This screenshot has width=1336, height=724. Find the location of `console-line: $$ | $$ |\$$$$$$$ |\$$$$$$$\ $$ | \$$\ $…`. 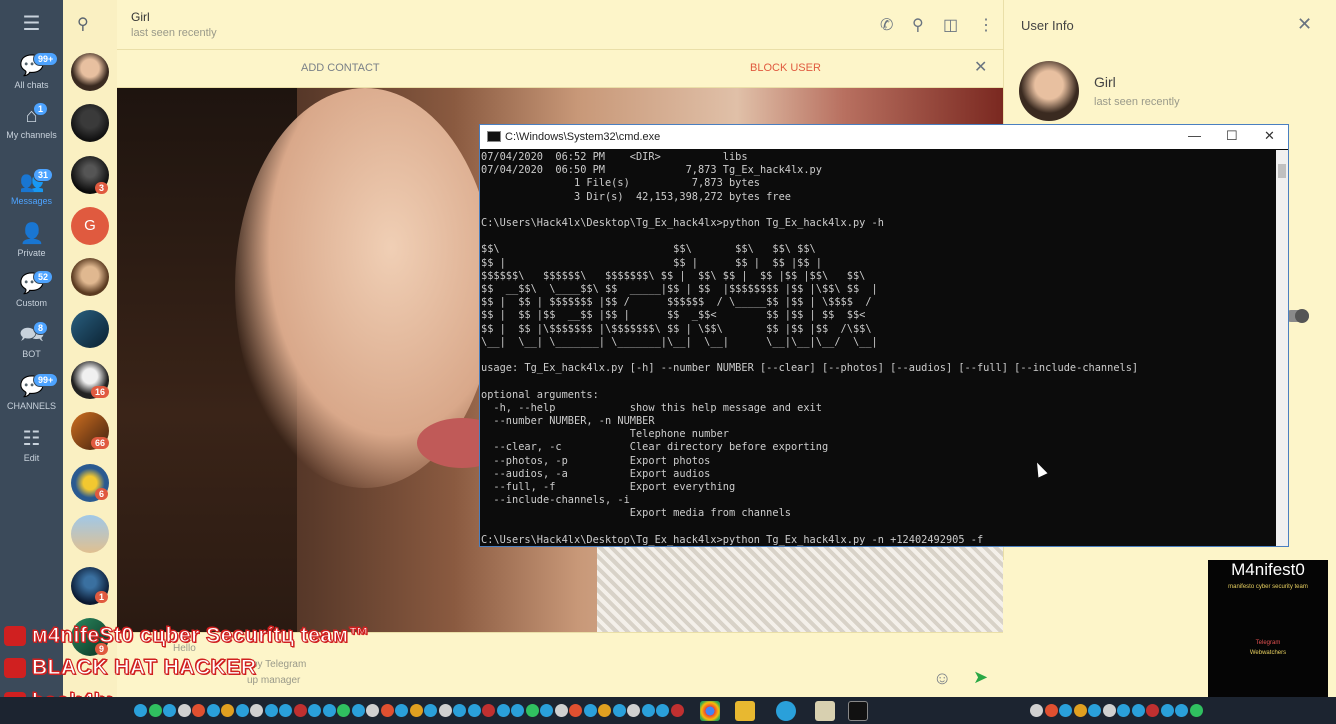

console-line: $$ | $$ |\$$$$$$$ |\$$$$$$$\ $$ | \$$\ $… is located at coordinates (676, 328).